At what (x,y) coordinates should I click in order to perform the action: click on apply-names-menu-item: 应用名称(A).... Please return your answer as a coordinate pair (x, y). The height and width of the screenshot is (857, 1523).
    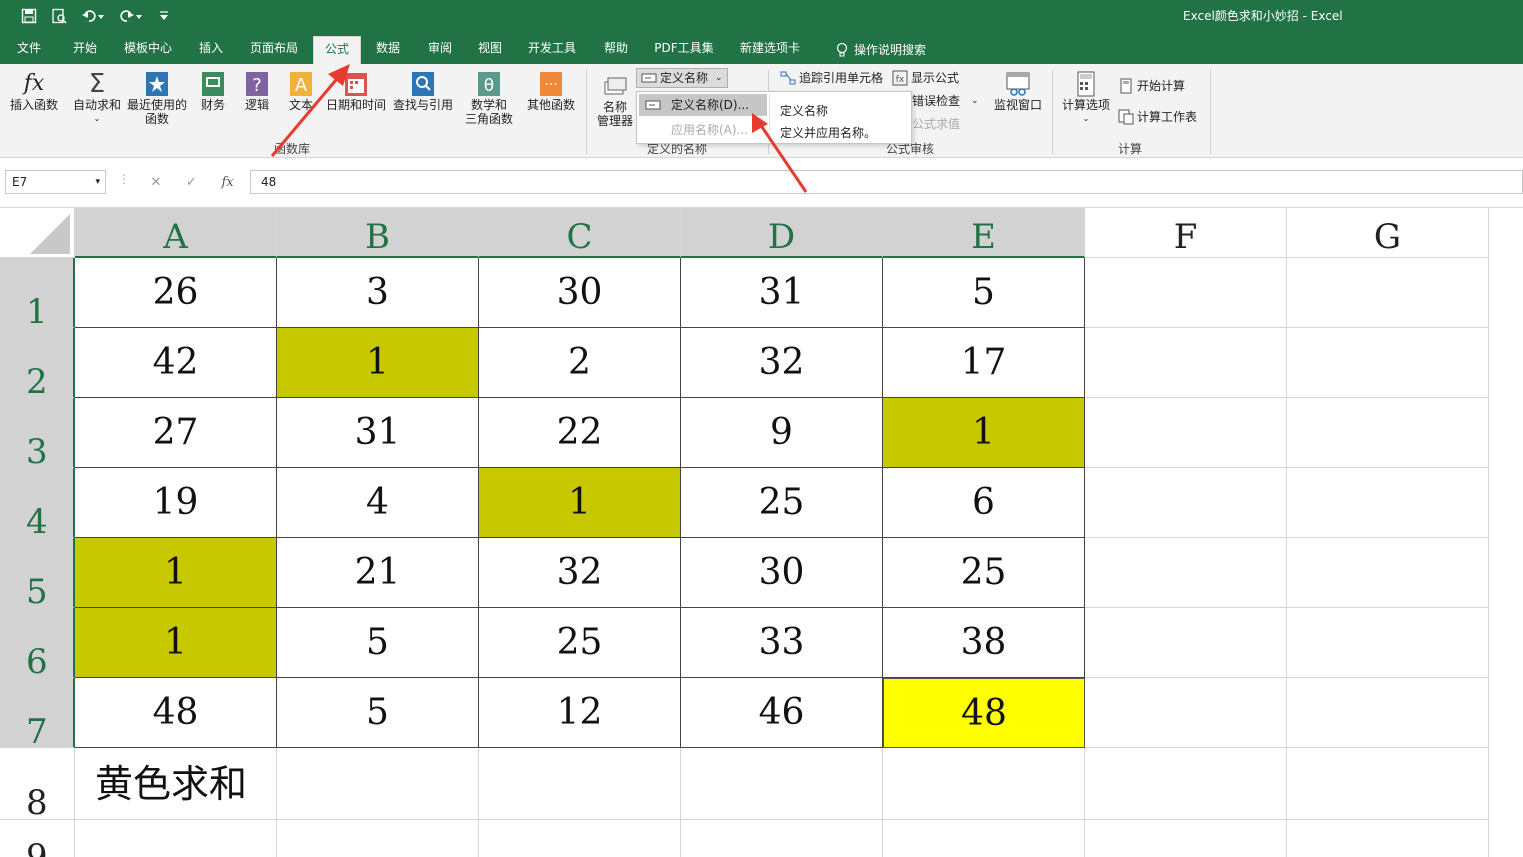
    Looking at the image, I should click on (703, 130).